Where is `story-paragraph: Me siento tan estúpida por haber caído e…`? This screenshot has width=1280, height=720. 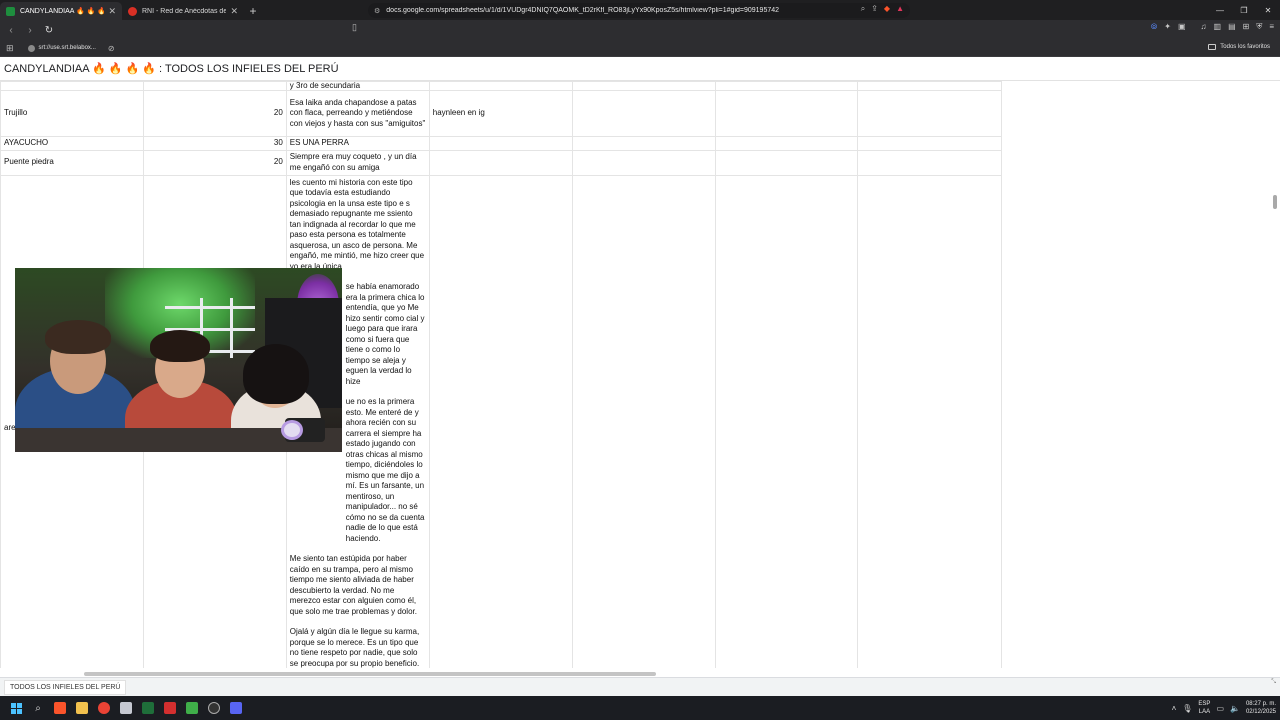 story-paragraph: Me siento tan estúpida por haber caído e… is located at coordinates (353, 585).